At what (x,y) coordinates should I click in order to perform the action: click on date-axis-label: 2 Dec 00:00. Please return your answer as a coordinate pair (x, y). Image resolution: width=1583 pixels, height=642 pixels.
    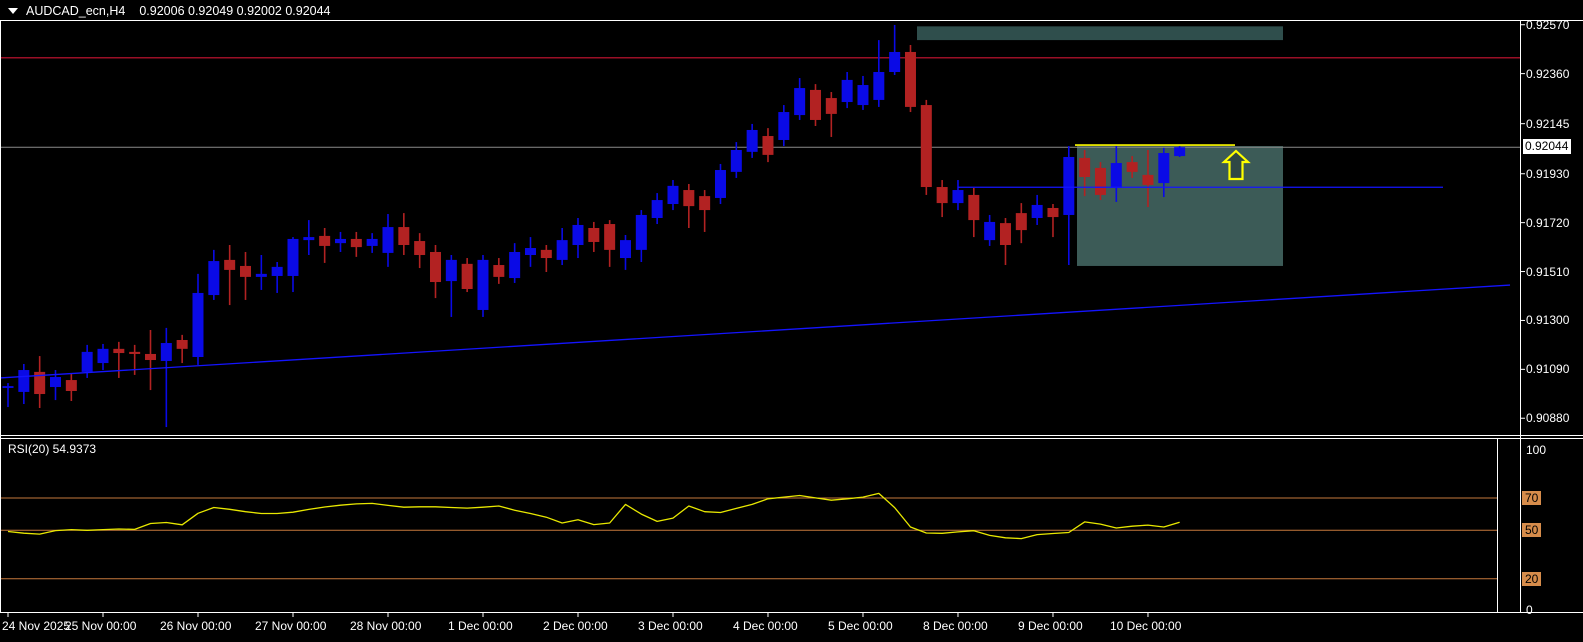
    Looking at the image, I should click on (575, 626).